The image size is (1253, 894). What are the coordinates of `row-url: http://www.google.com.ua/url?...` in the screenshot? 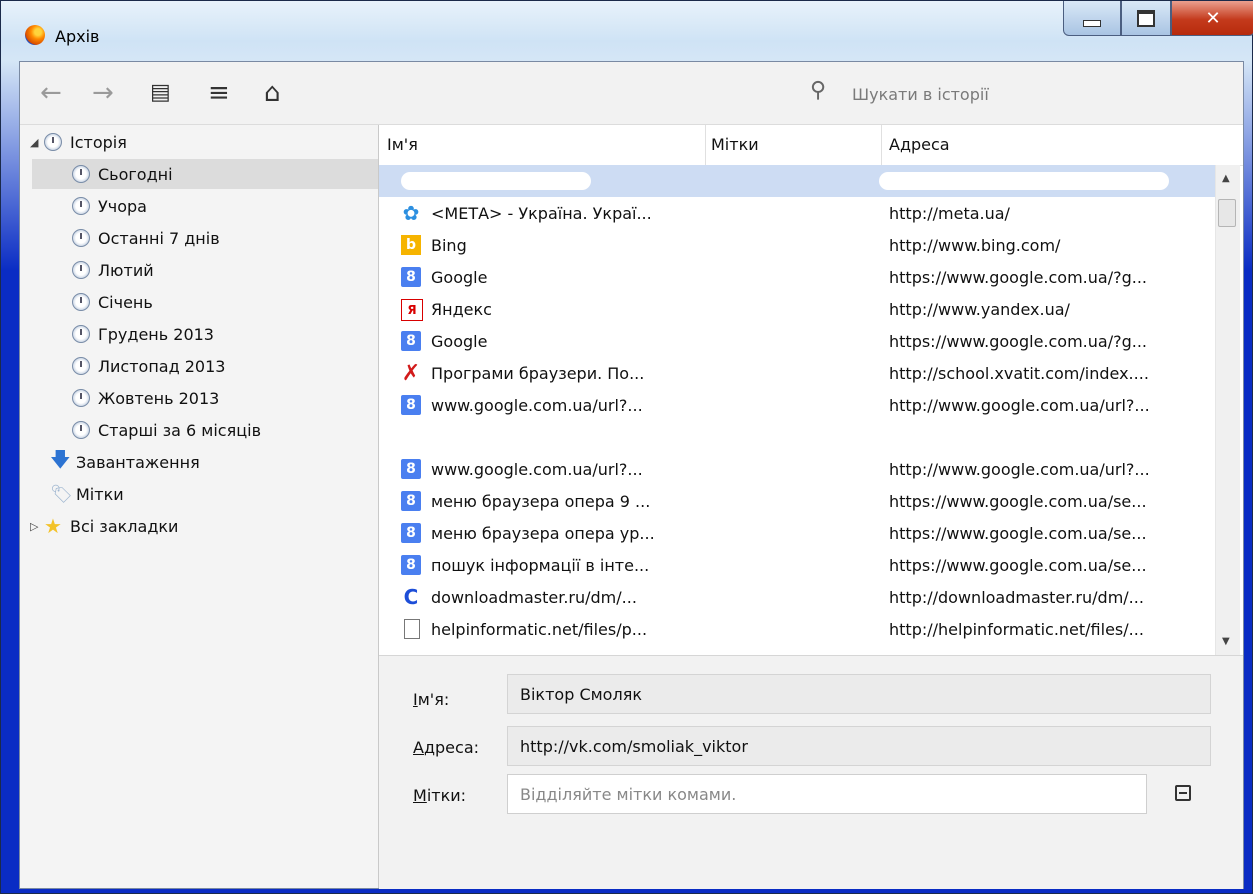 It's located at (1019, 405).